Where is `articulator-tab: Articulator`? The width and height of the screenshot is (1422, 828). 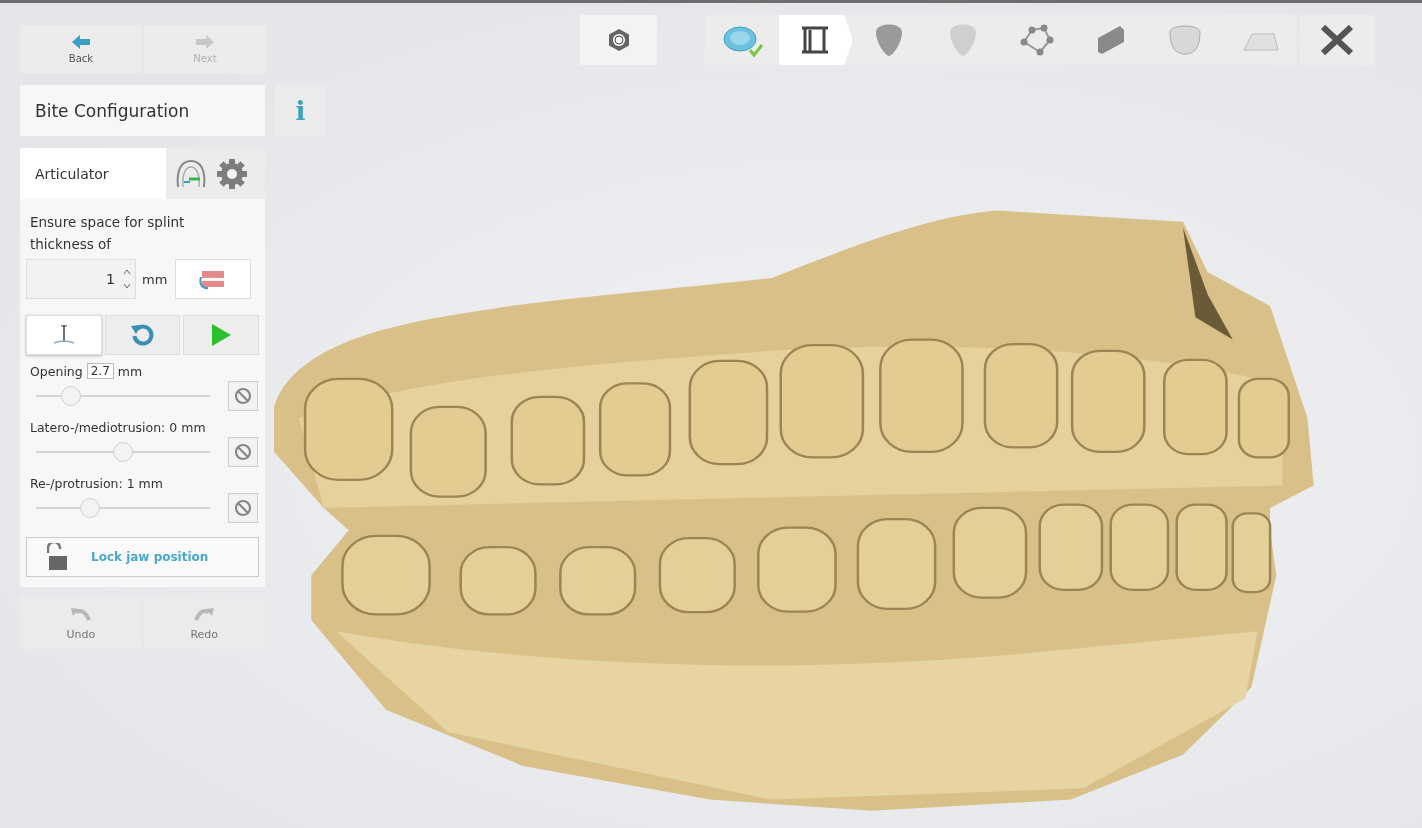
articulator-tab: Articulator is located at coordinates (93, 173).